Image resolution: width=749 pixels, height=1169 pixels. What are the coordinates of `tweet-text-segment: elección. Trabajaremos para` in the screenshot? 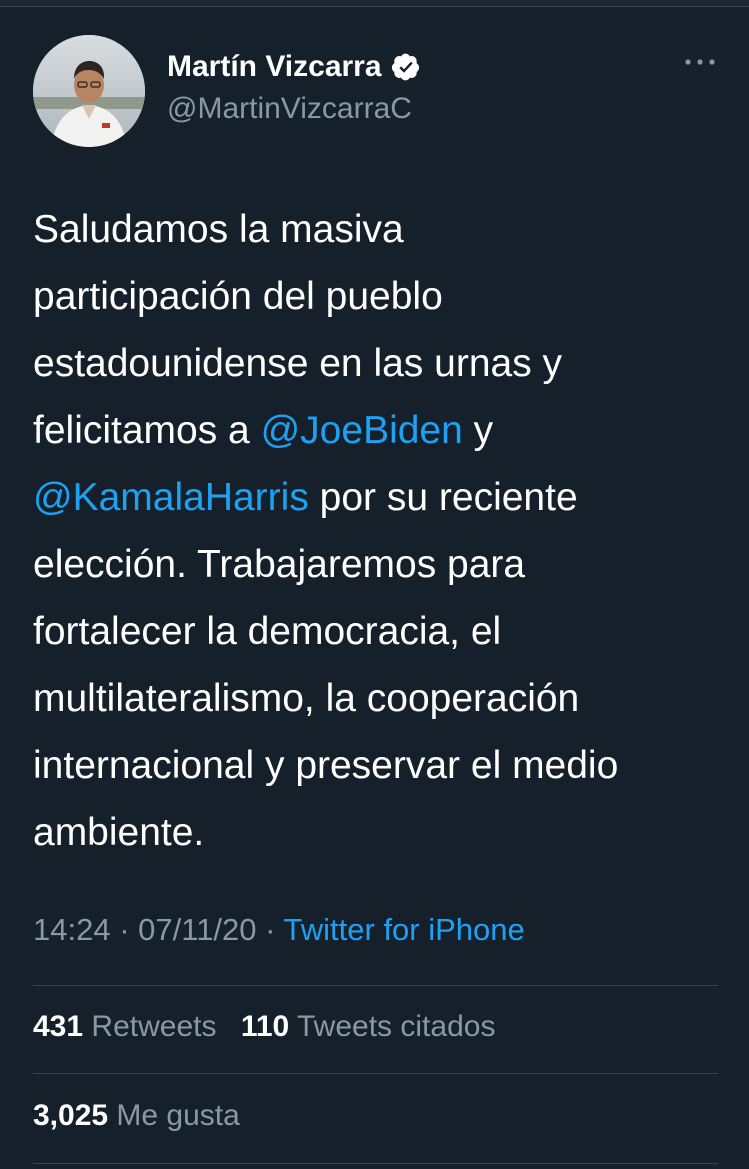 It's located at (279, 564).